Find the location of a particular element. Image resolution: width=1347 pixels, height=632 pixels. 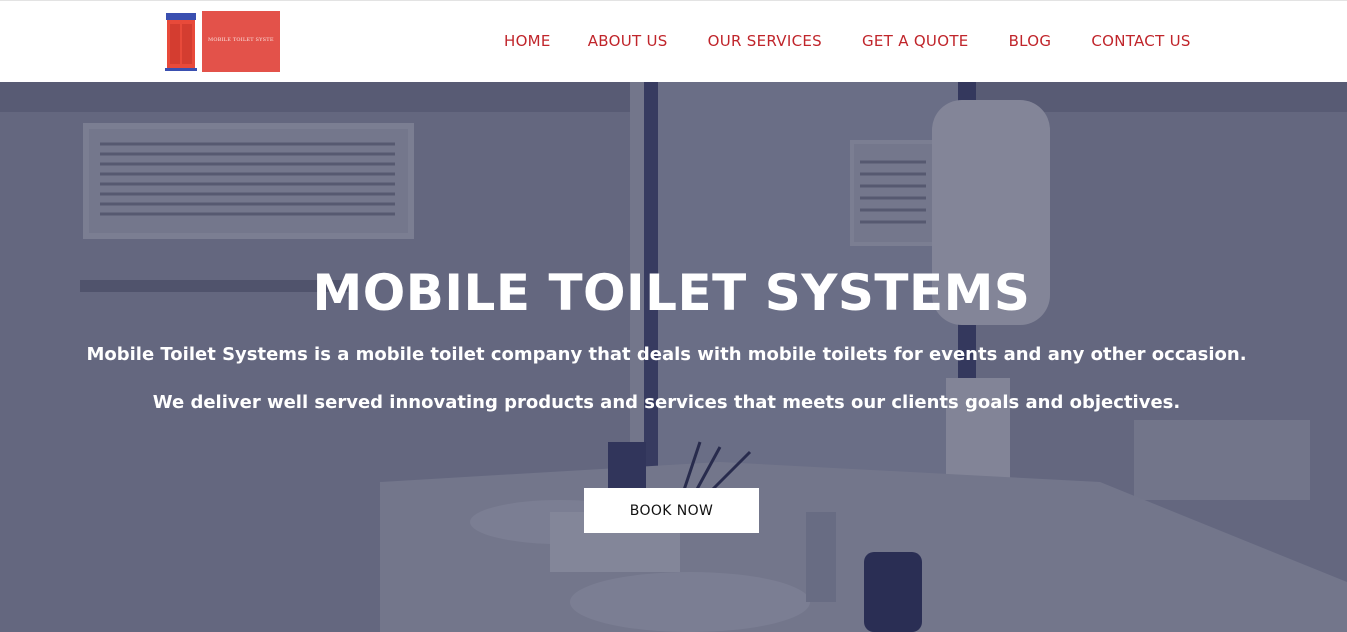

portable-toilet-icon is located at coordinates (181, 41).